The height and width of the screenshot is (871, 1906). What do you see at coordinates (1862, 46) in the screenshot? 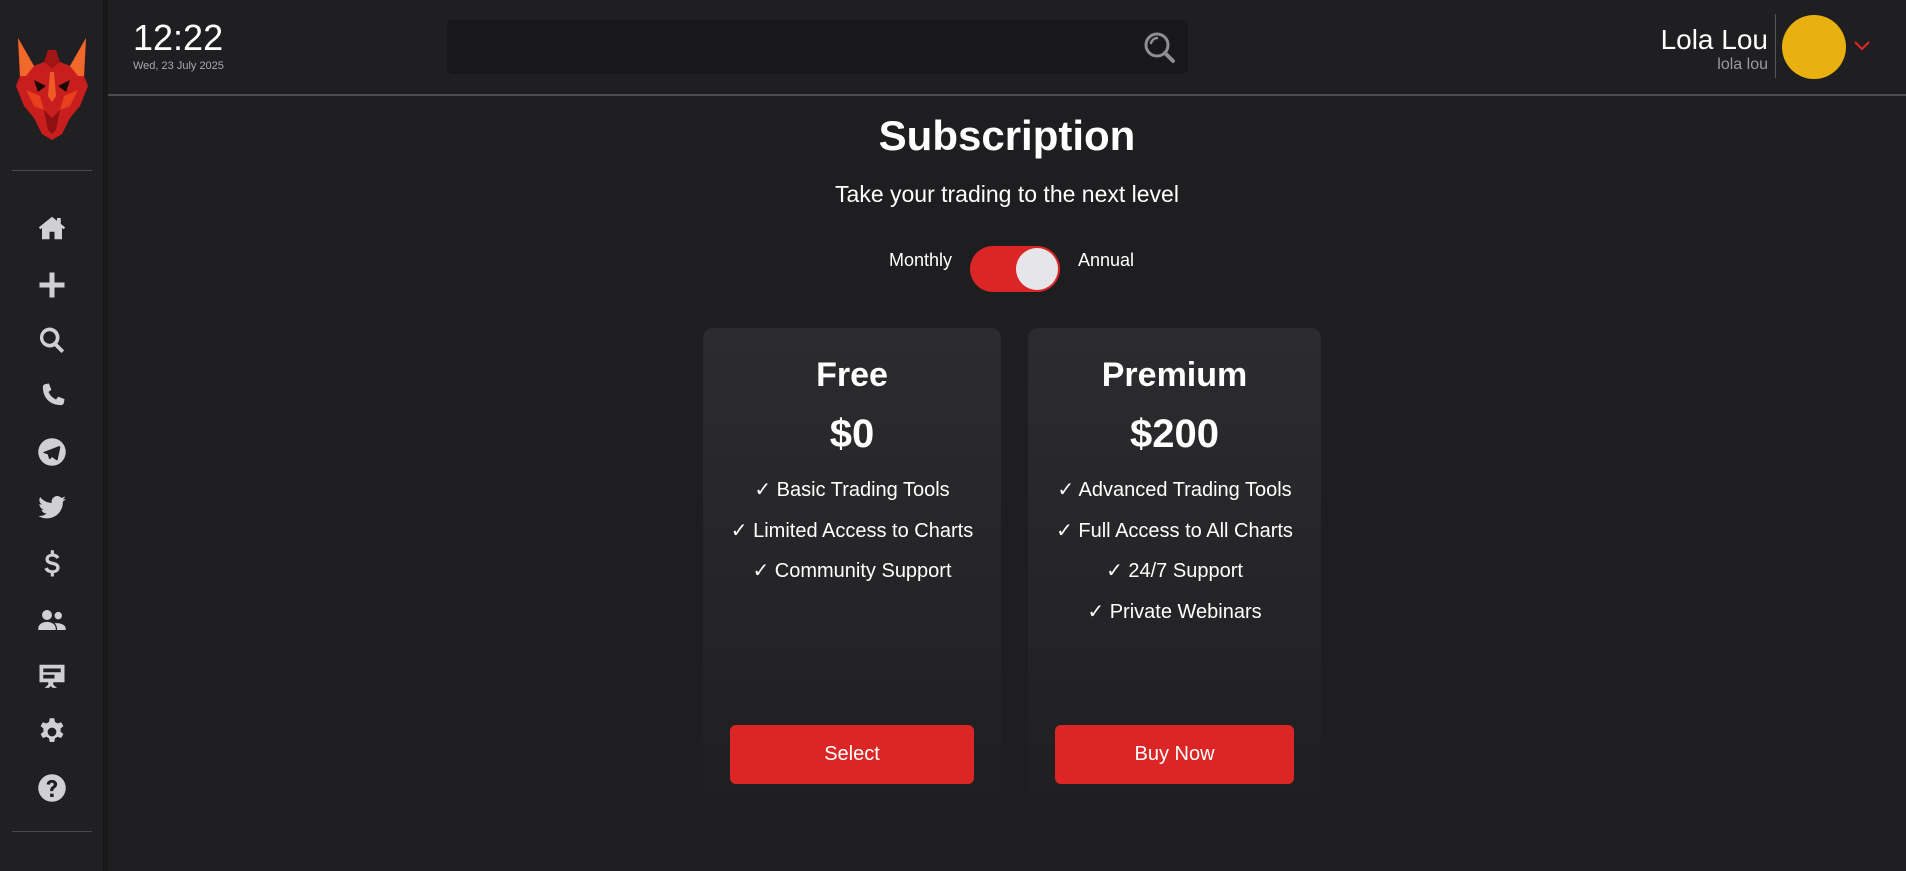
I see `chevron-down-icon` at bounding box center [1862, 46].